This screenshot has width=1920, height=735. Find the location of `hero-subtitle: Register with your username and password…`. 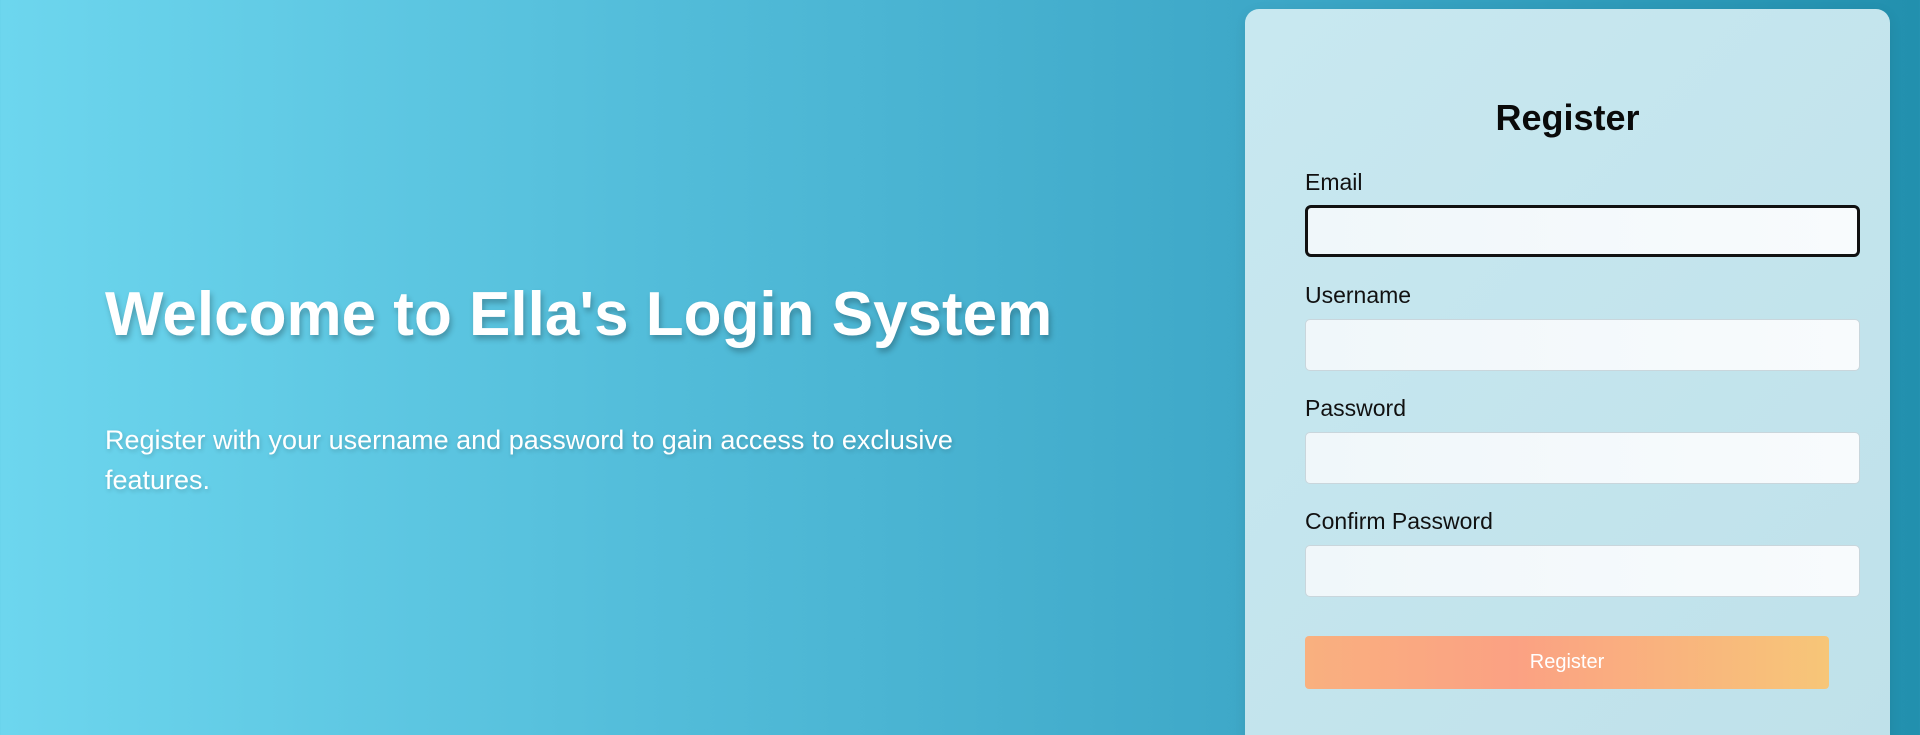

hero-subtitle: Register with your username and password… is located at coordinates (529, 460).